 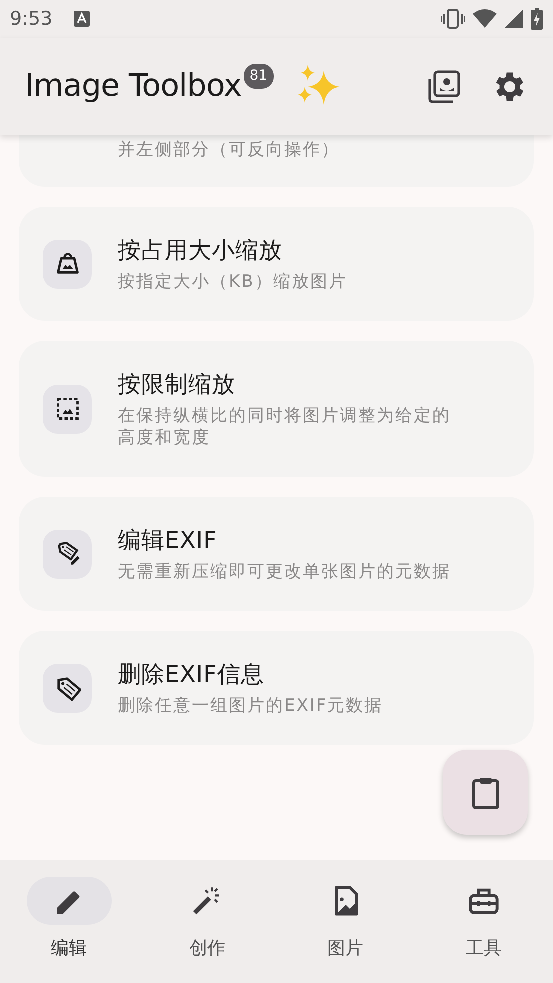 What do you see at coordinates (201, 251) in the screenshot?
I see `tool-title: 按占用大小缩放` at bounding box center [201, 251].